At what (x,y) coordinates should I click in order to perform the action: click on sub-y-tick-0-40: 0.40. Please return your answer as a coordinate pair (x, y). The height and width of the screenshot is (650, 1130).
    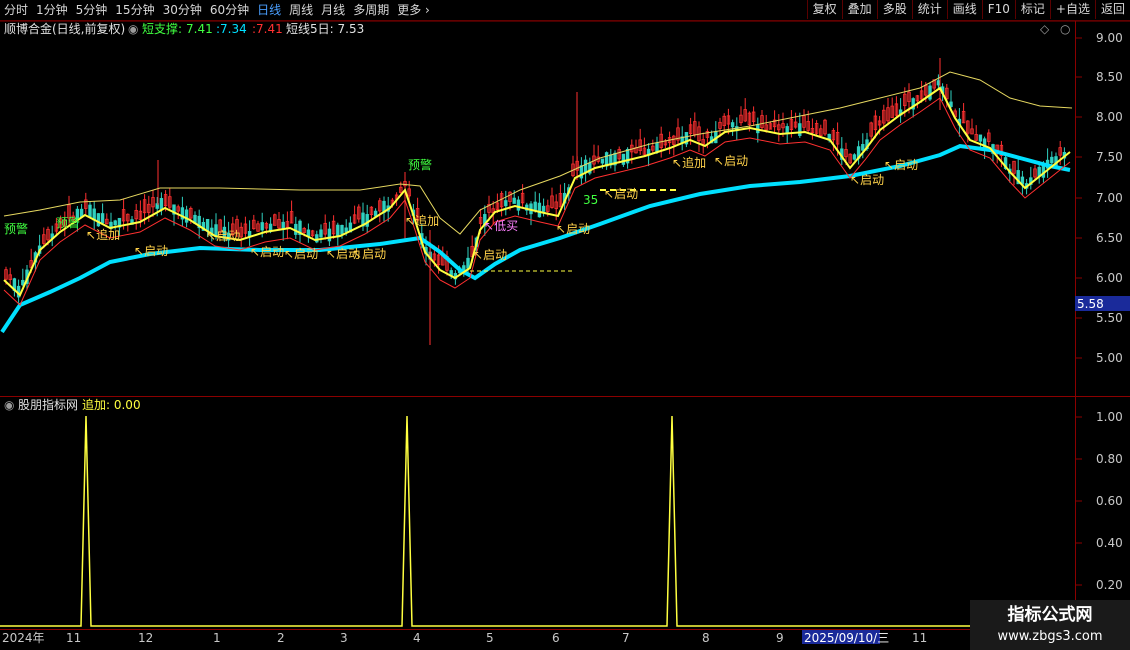
    Looking at the image, I should click on (1109, 543).